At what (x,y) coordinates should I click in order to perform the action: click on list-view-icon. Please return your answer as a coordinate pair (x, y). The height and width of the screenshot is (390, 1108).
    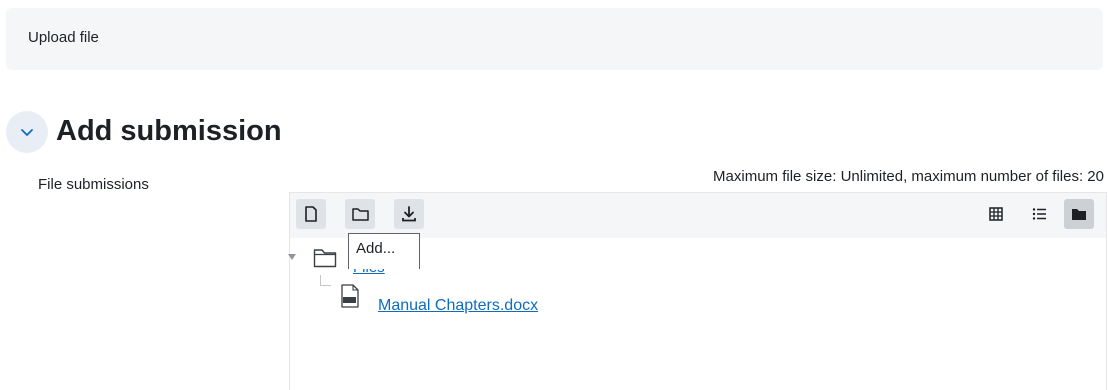
    Looking at the image, I should click on (1039, 214).